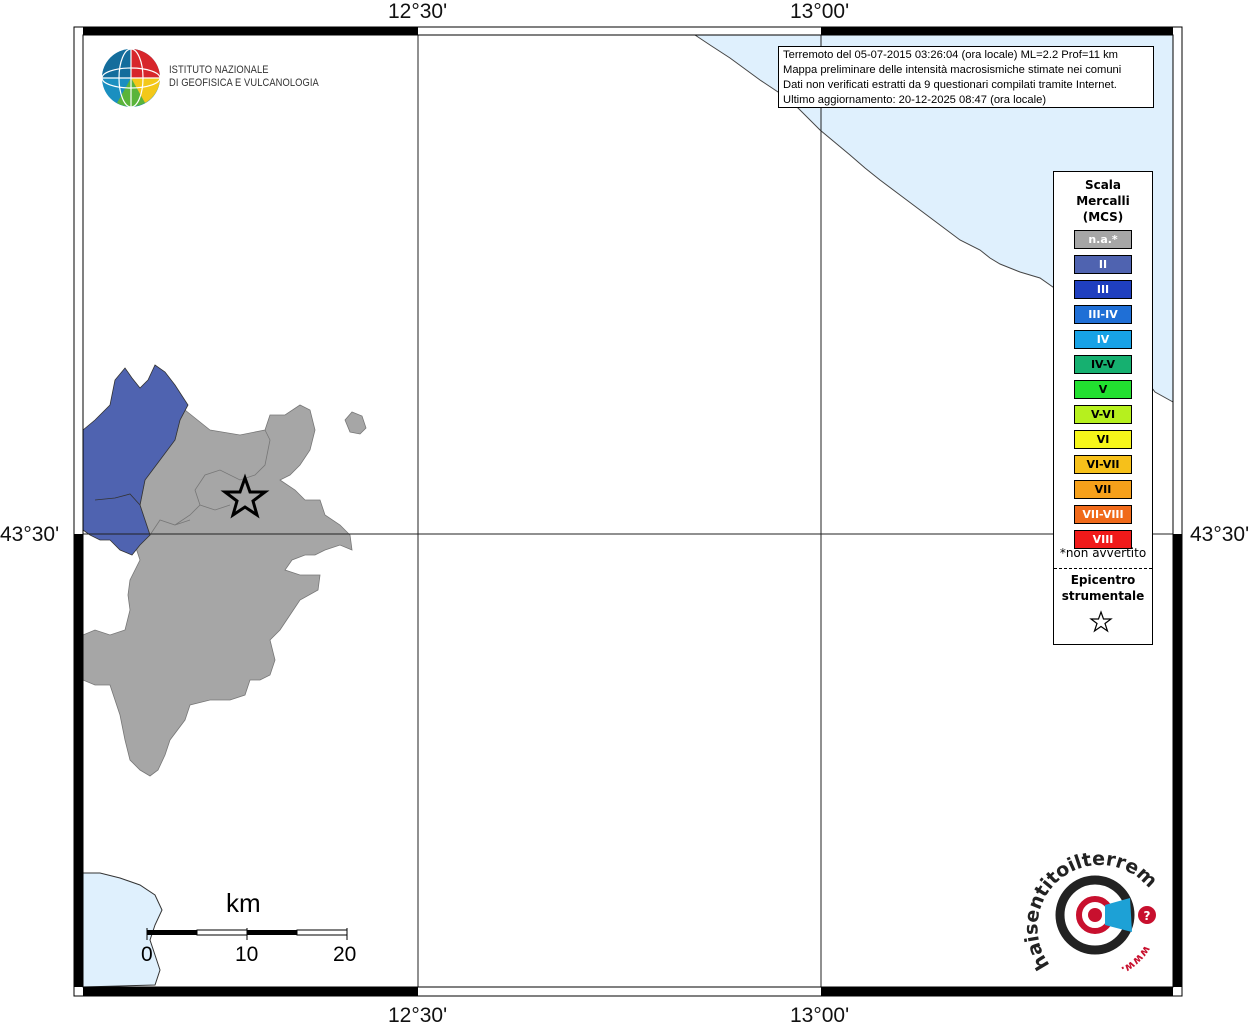 This screenshot has width=1255, height=1028. I want to click on left-label-4330: 43°30', so click(30, 534).